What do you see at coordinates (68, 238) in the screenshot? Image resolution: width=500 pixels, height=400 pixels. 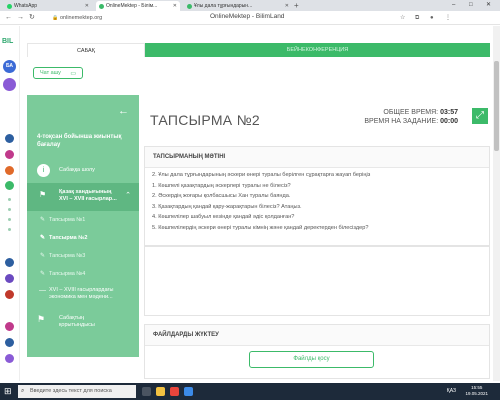 I see `subitem-label: Тапсырма №2` at bounding box center [68, 238].